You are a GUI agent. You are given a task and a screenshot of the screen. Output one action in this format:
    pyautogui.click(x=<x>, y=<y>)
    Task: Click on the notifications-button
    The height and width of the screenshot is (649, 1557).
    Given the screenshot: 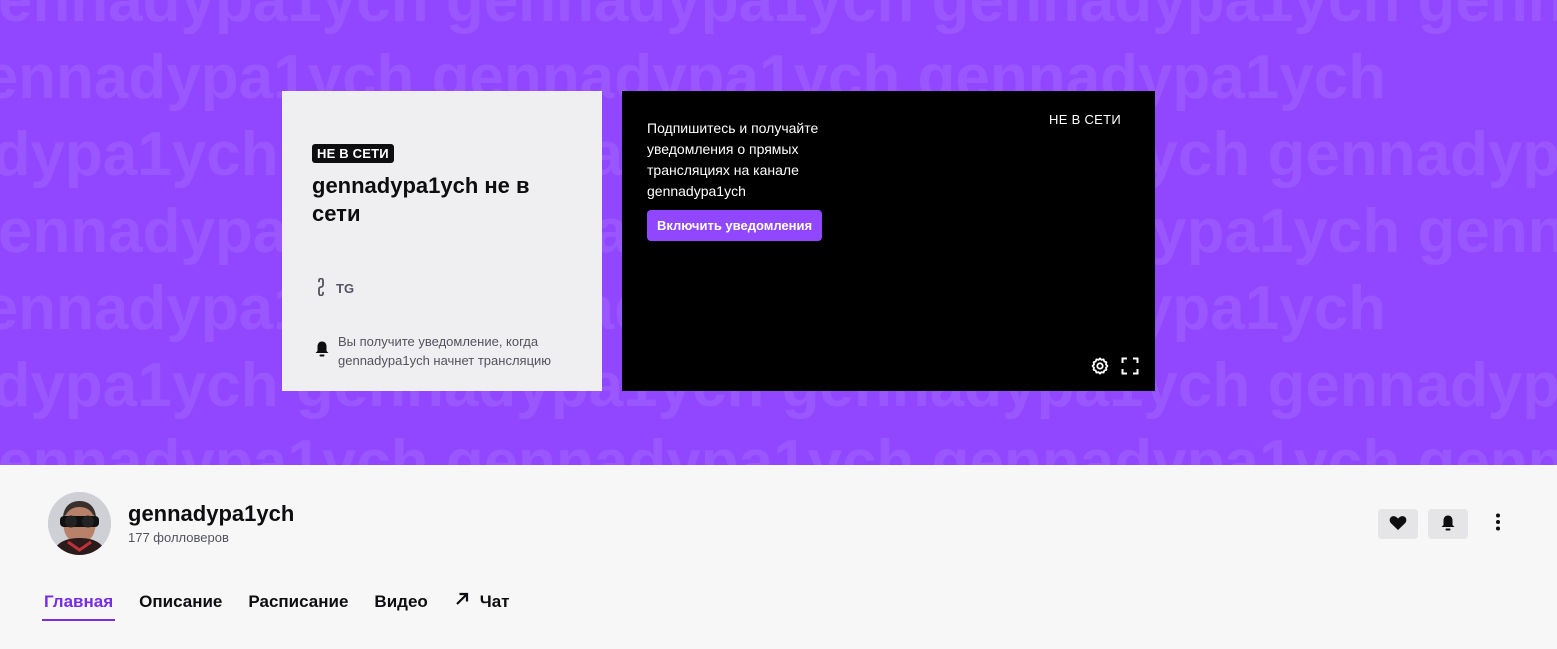 What is the action you would take?
    pyautogui.click(x=1448, y=524)
    